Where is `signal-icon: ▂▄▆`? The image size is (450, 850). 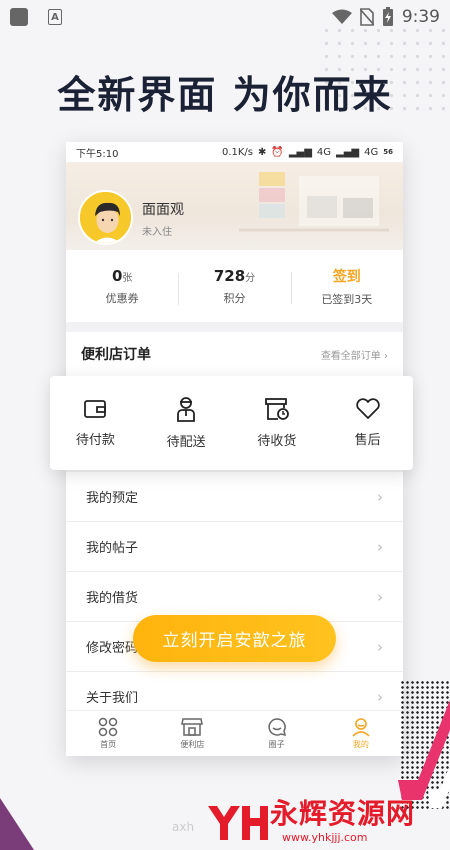 signal-icon: ▂▄▆ is located at coordinates (300, 152).